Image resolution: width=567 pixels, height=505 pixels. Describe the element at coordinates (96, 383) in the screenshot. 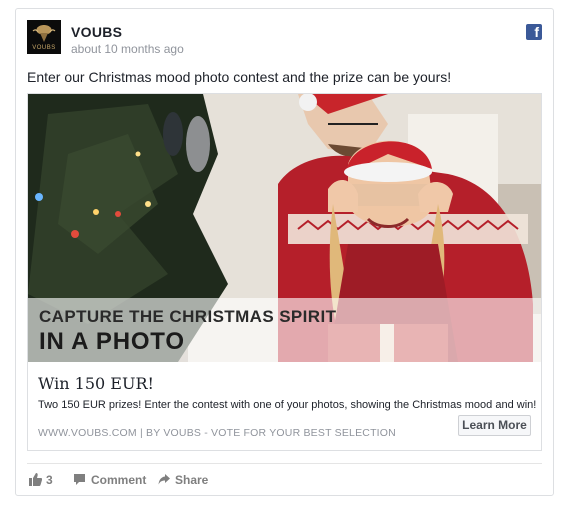

I see `link-title: Win 150 EUR!` at that location.